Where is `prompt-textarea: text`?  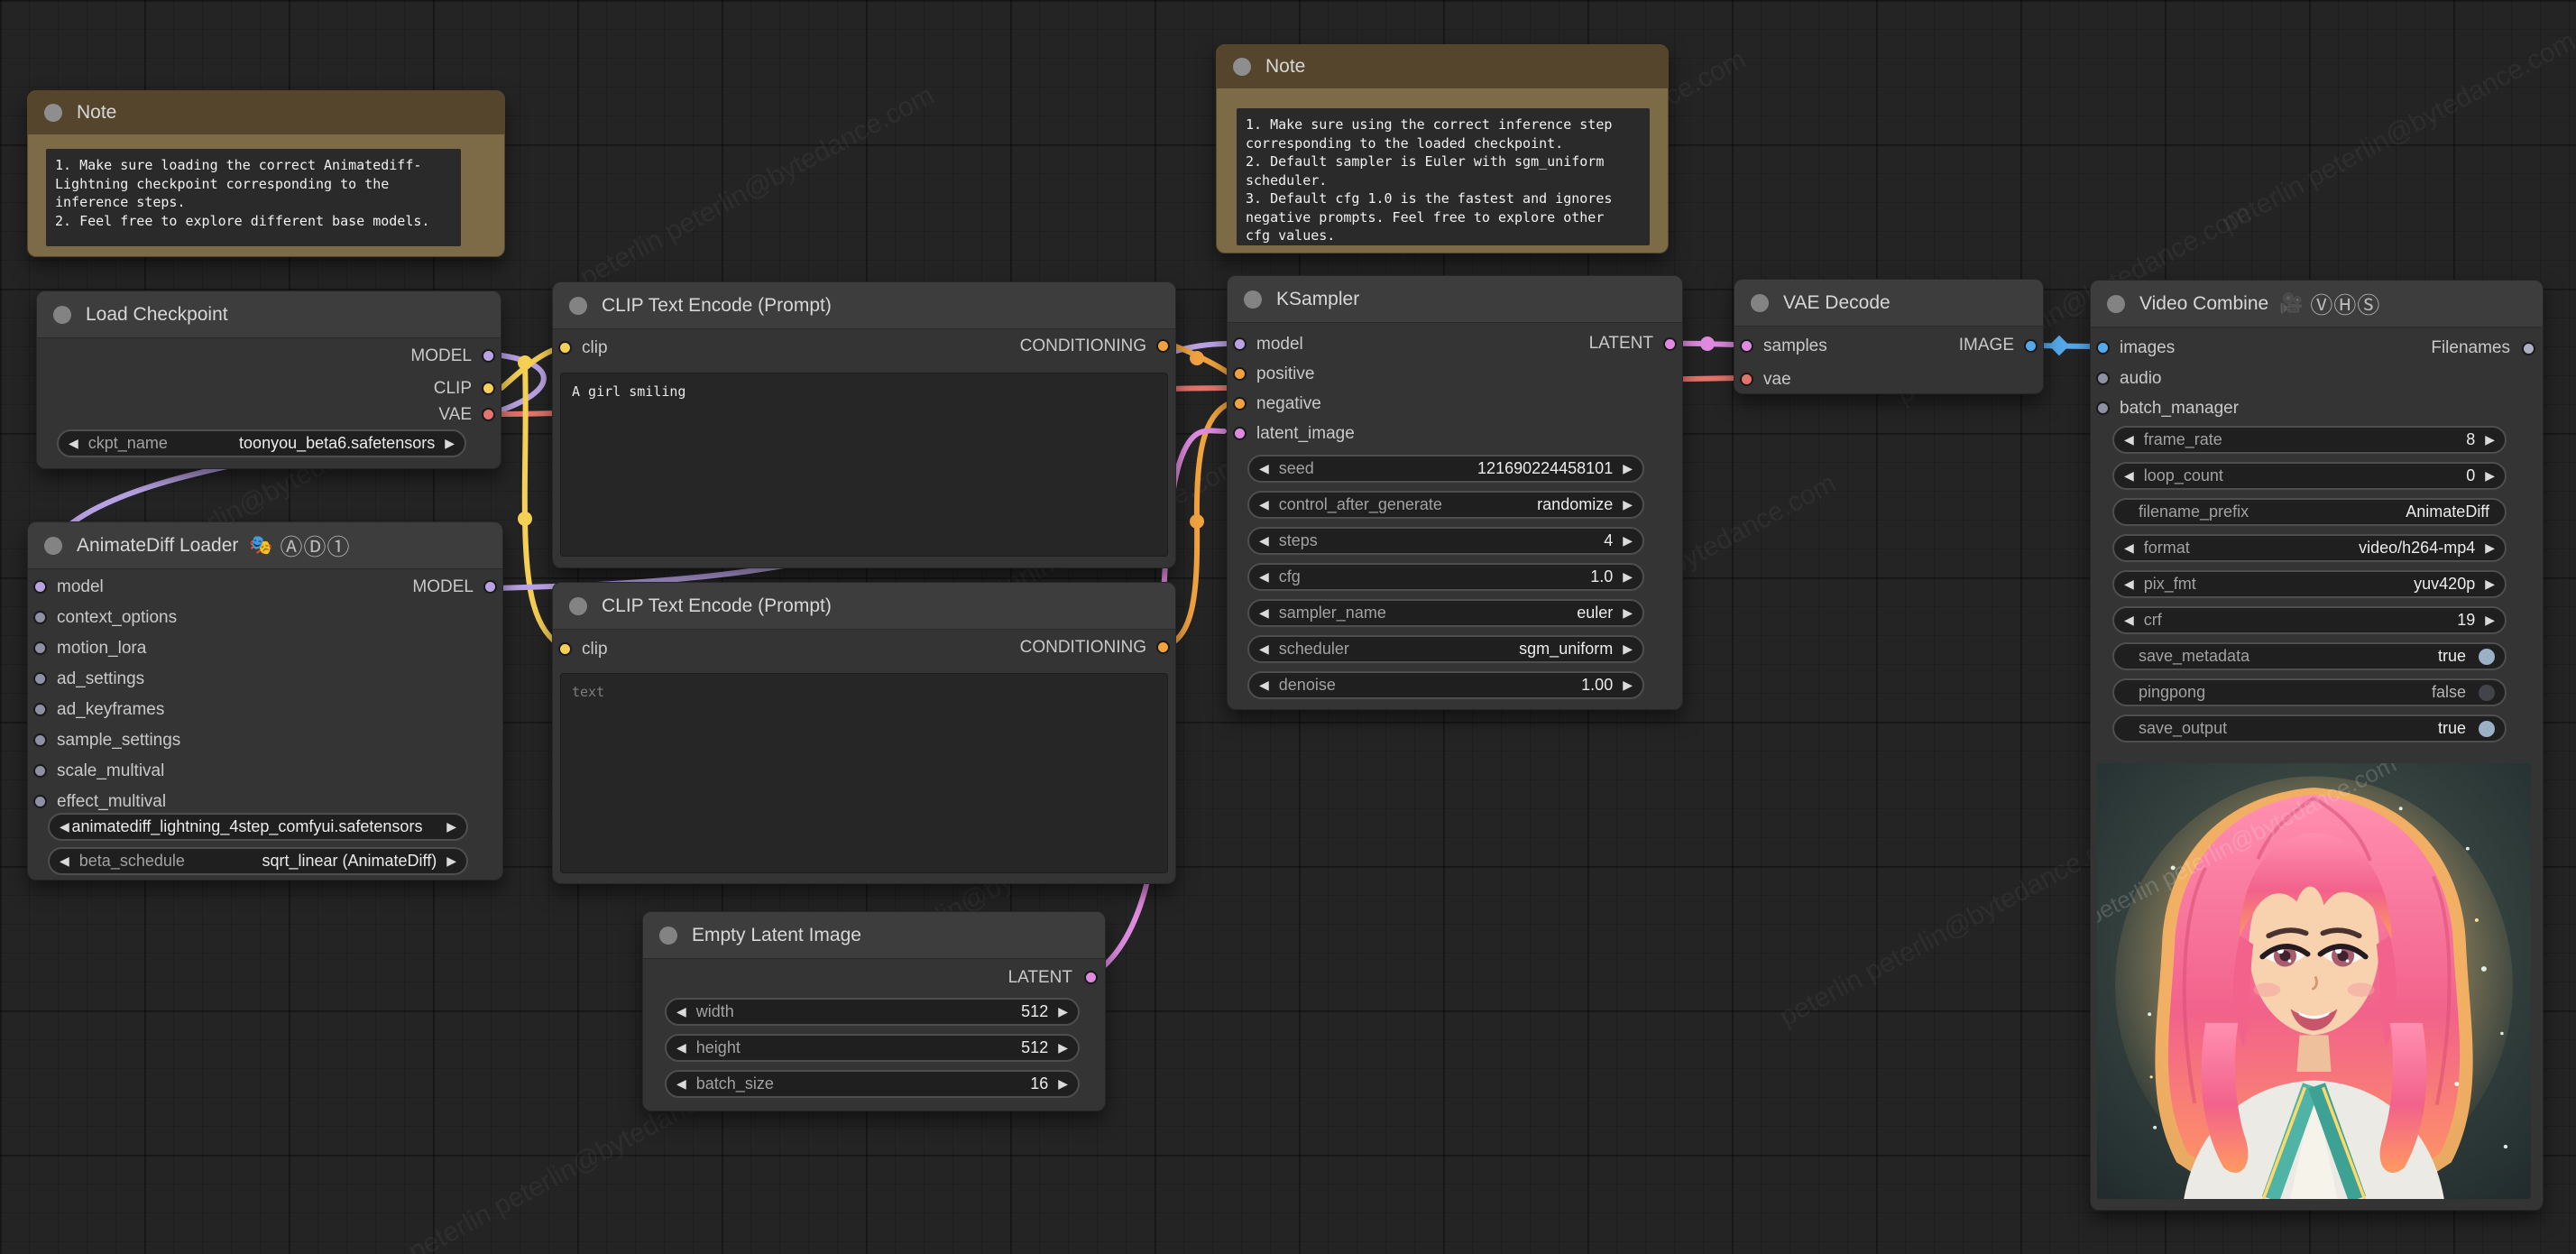 prompt-textarea: text is located at coordinates (864, 773).